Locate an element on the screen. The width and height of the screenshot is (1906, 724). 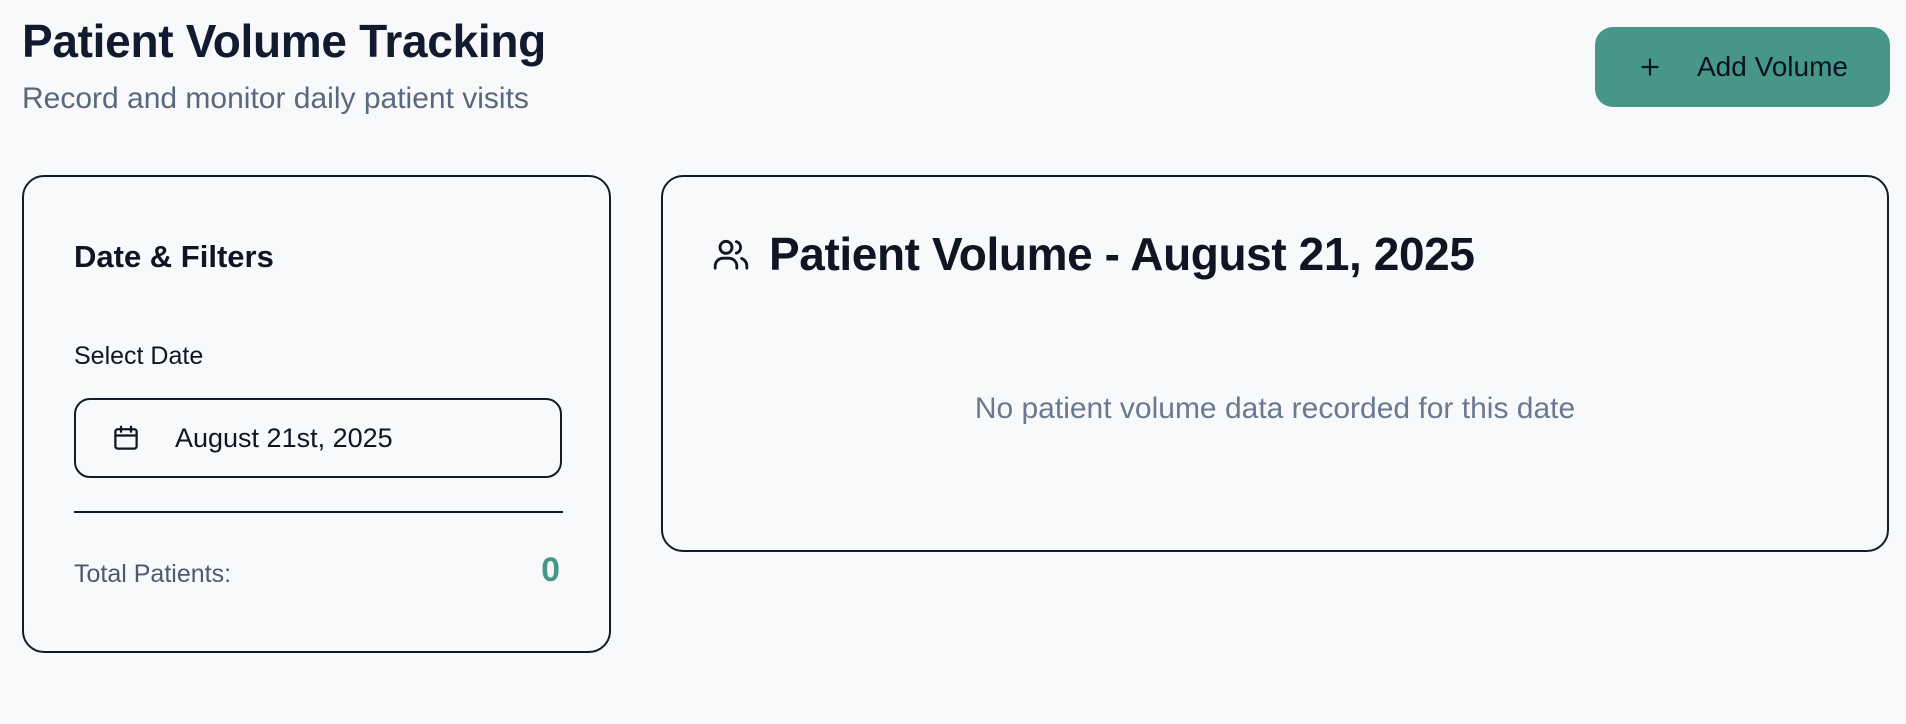
date-picker-button: August 21st, 2025 is located at coordinates (318, 438).